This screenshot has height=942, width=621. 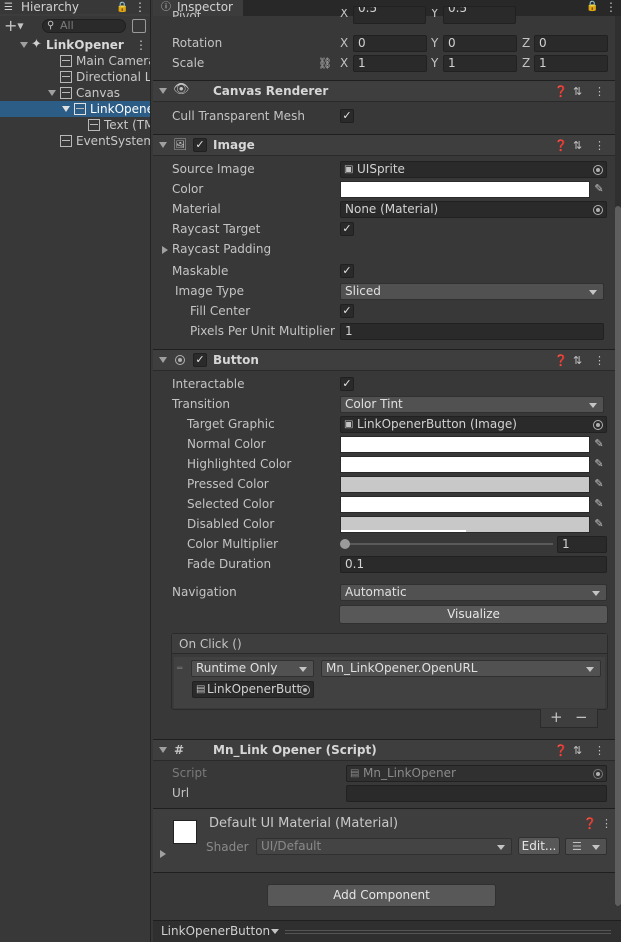 I want to click on color-field, so click(x=465, y=189).